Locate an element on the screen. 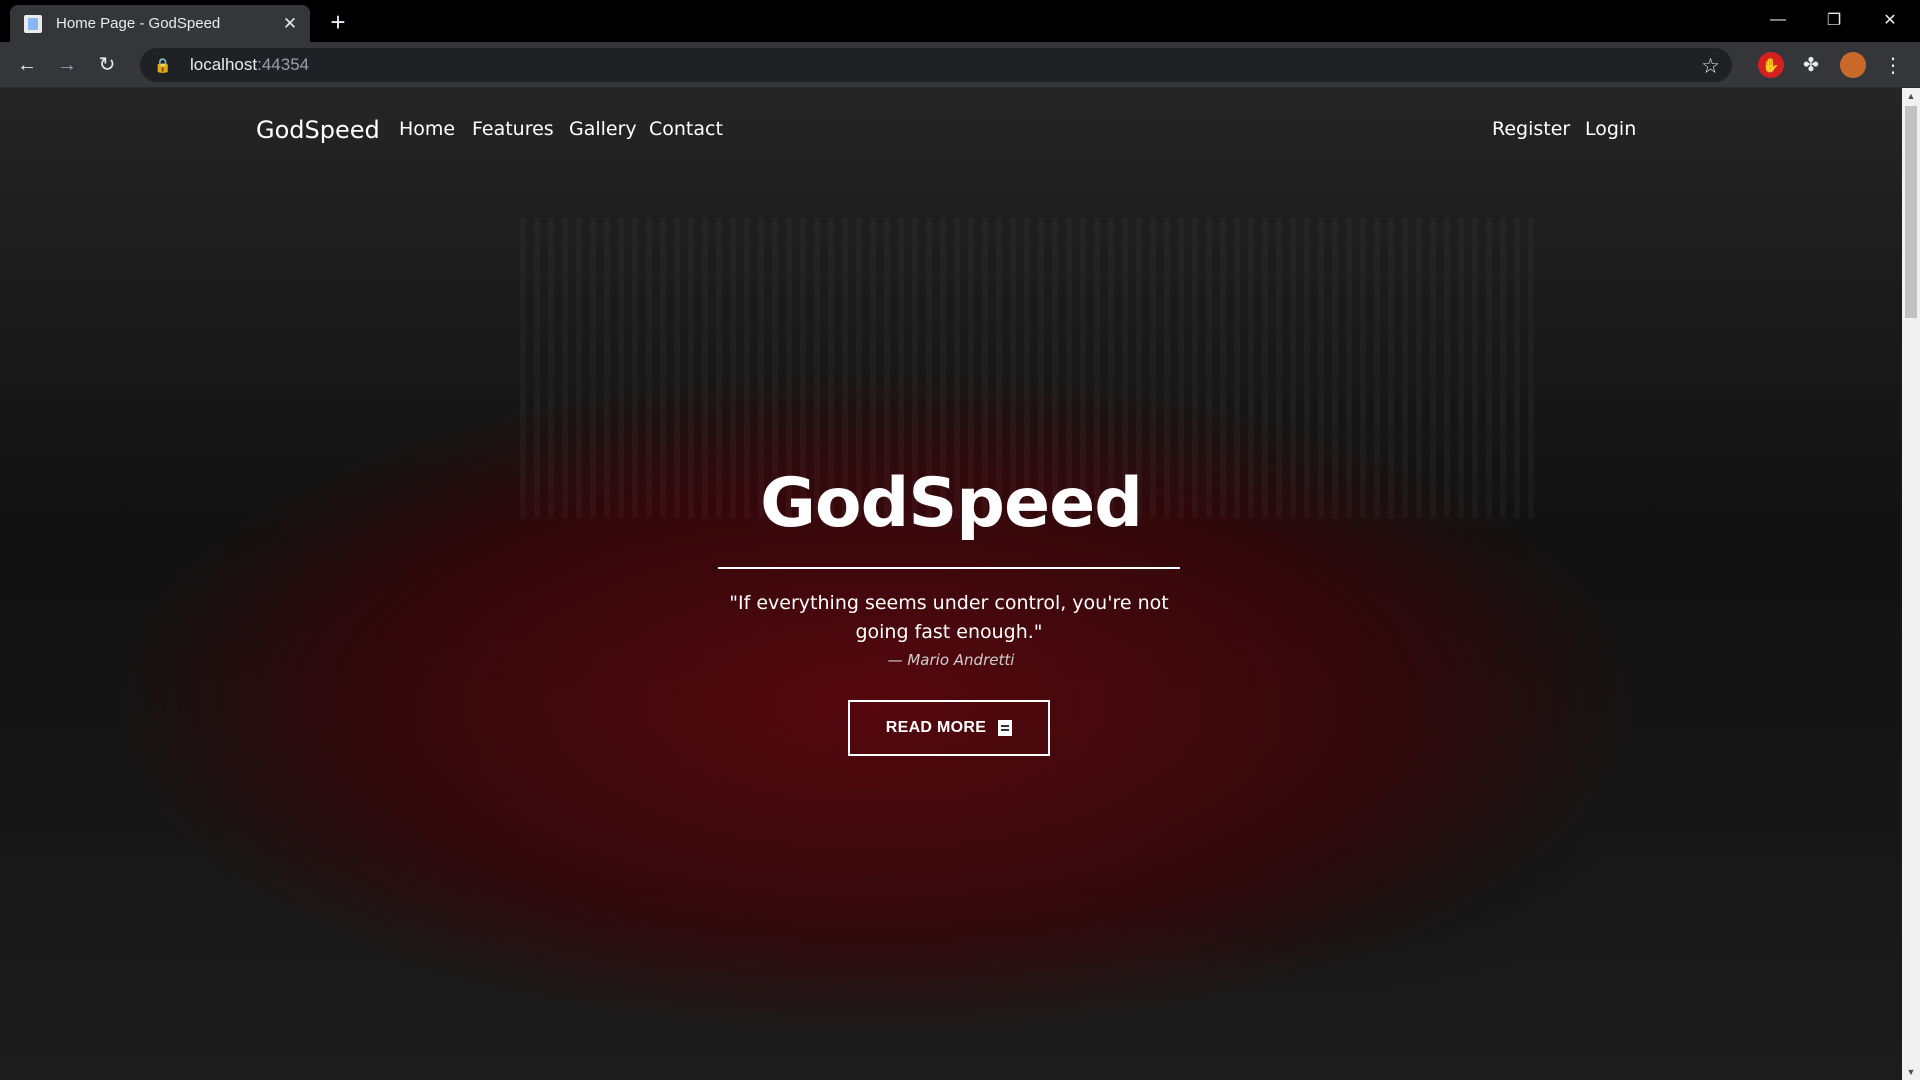 This screenshot has height=1080, width=1920. browser-tab-strip: Home Page - GodSpeed ✕ + — ❐ ✕ is located at coordinates (960, 21).